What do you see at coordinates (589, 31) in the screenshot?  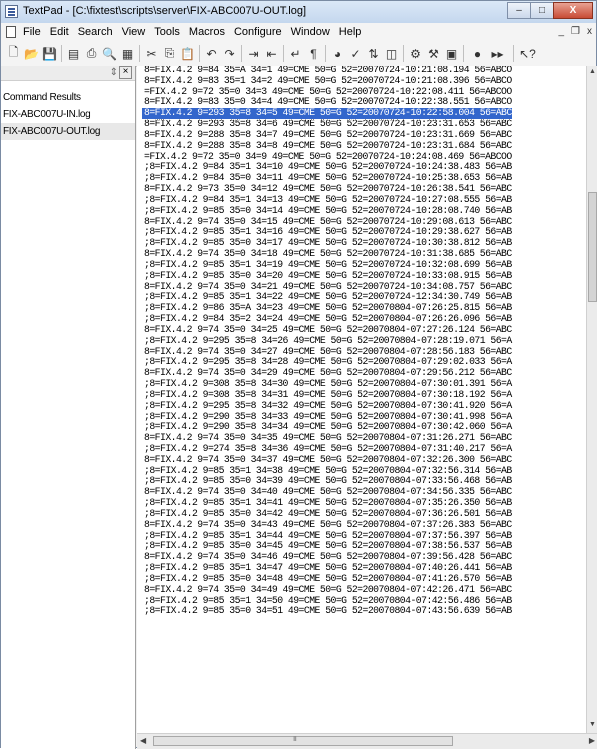 I see `doc-close-button: x` at bounding box center [589, 31].